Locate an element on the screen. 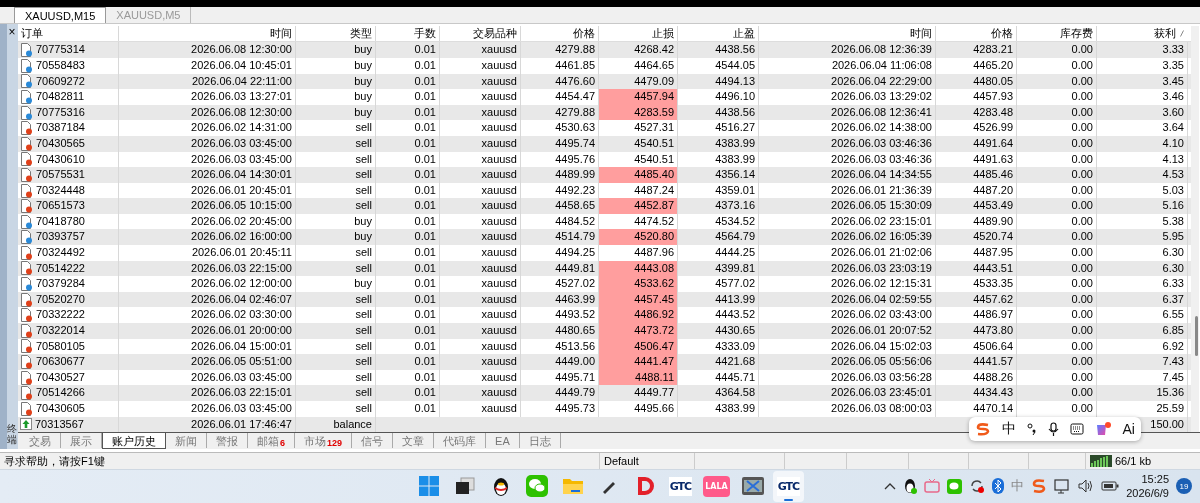 The width and height of the screenshot is (1200, 503). keyboard-icon is located at coordinates (1076, 429).